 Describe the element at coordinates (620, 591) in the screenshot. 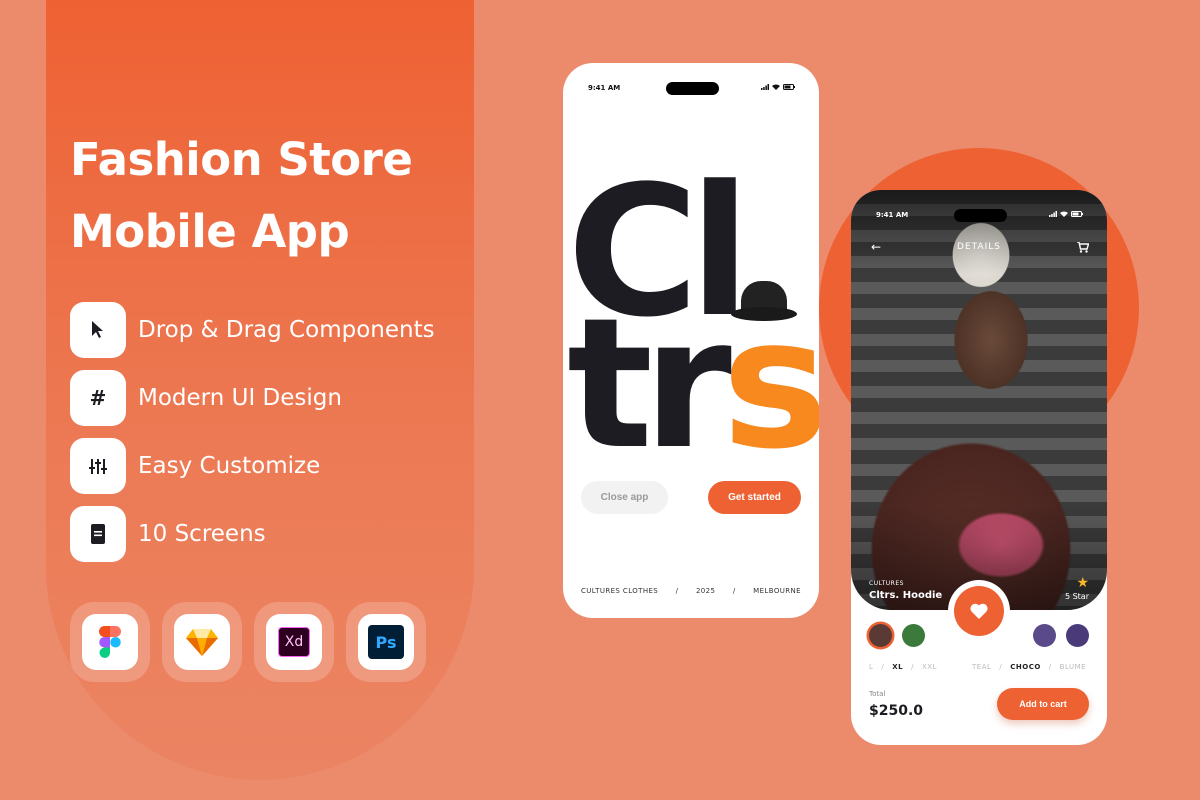

I see `footer-brand: CULTURES CLOTHES` at that location.